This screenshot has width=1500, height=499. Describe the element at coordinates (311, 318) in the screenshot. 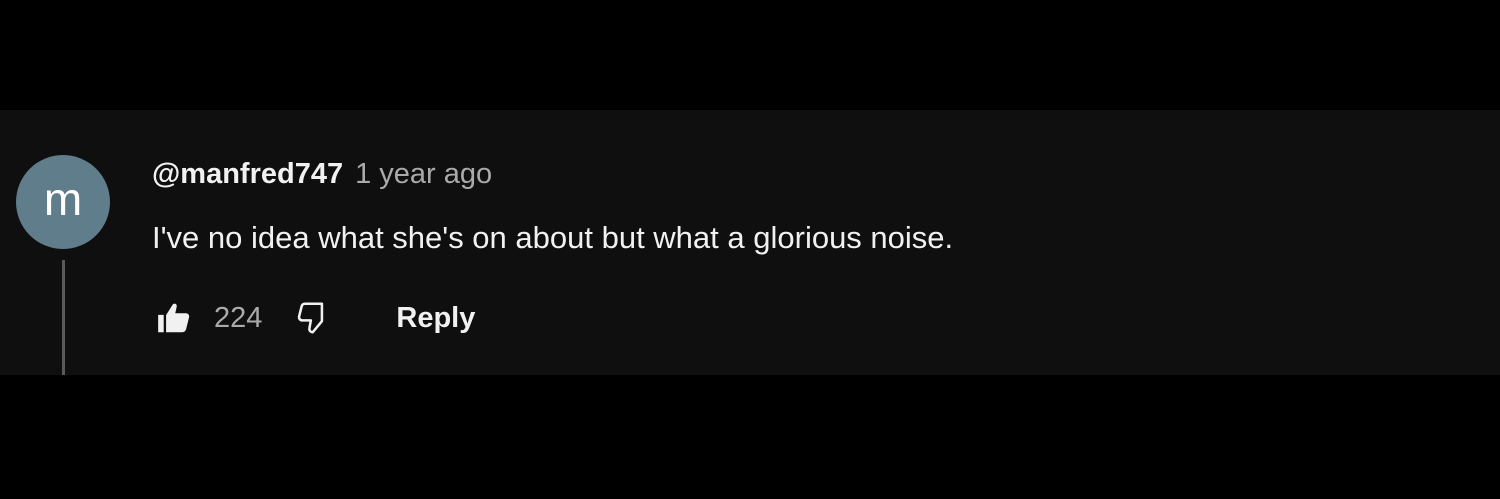

I see `thumbs-down-outline-icon` at that location.